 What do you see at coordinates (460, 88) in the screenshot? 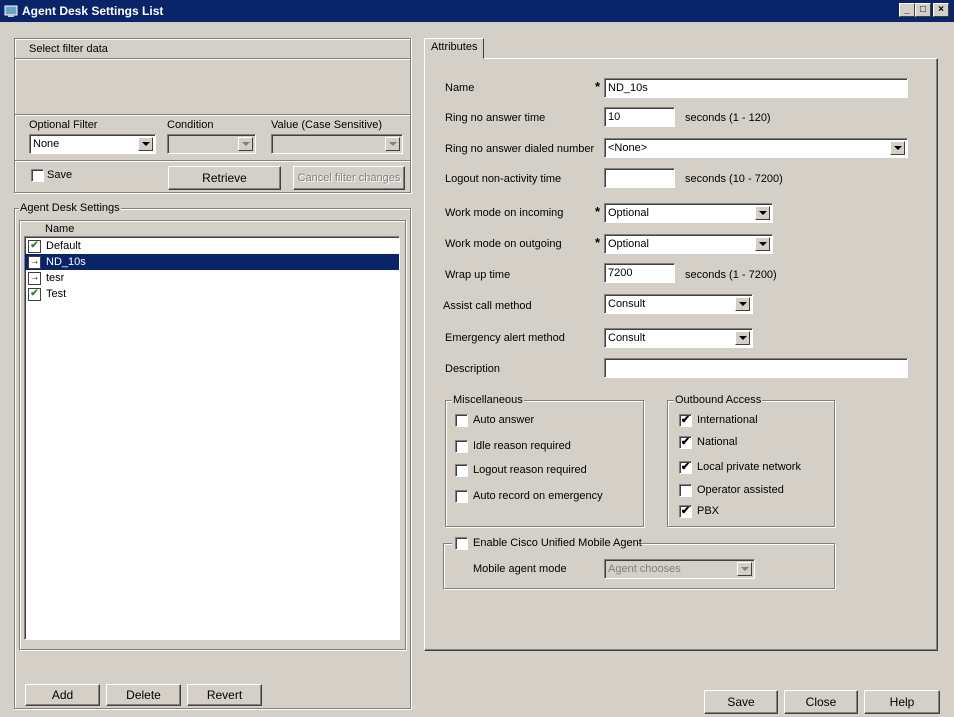
I see `name-label: Name` at bounding box center [460, 88].